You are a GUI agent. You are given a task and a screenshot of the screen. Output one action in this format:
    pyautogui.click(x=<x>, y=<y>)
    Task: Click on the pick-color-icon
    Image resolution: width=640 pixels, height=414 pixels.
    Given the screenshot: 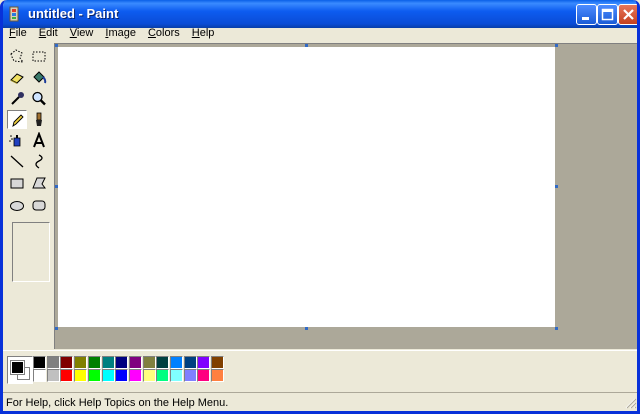 What is the action you would take?
    pyautogui.click(x=17, y=98)
    